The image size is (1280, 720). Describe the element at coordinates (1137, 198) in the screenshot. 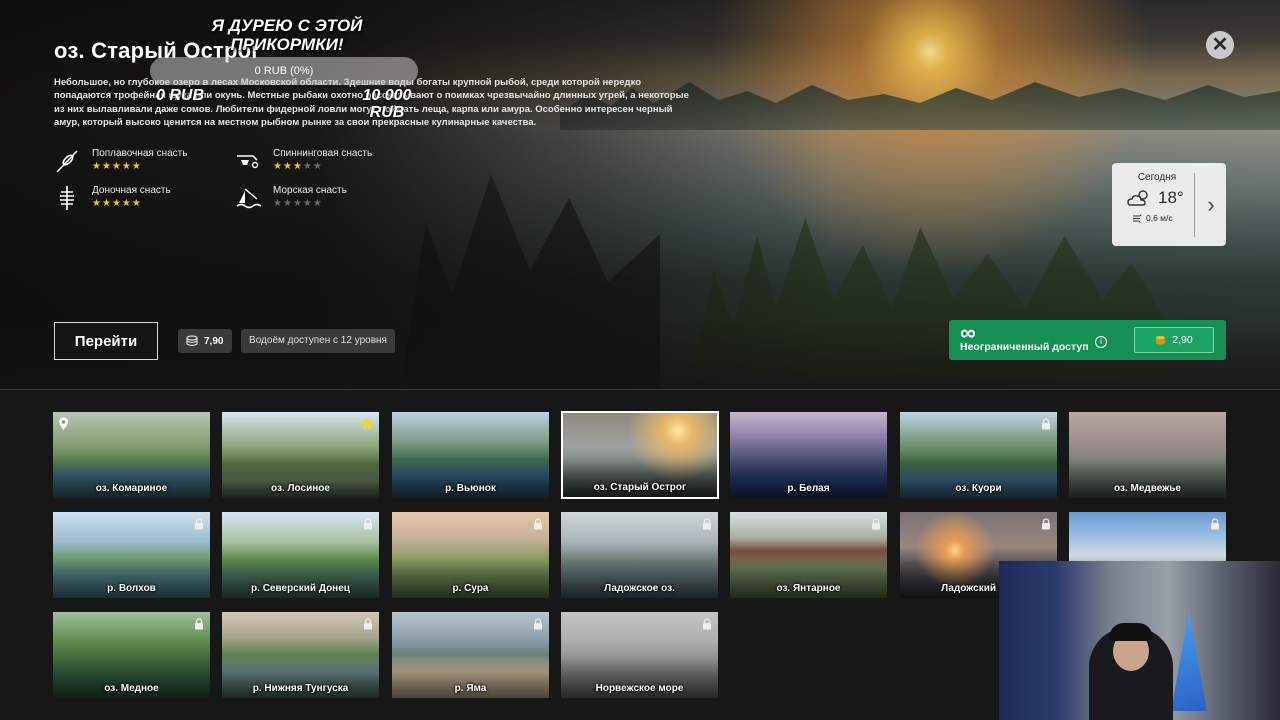

I see `cloud-sun-icon` at that location.